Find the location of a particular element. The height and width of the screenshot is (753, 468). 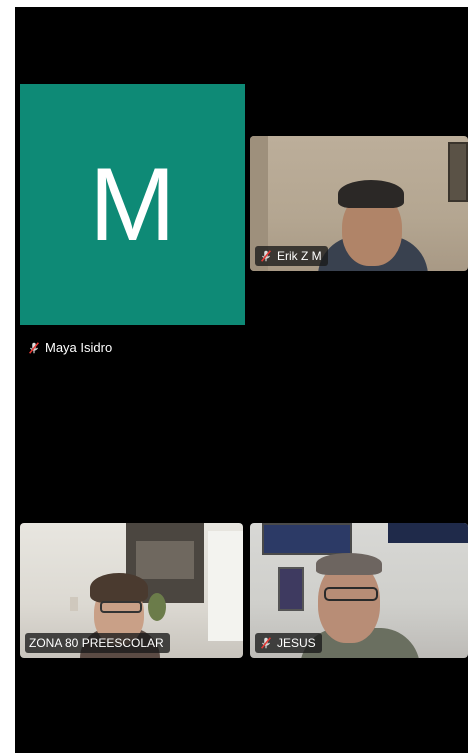

plant is located at coordinates (157, 607).